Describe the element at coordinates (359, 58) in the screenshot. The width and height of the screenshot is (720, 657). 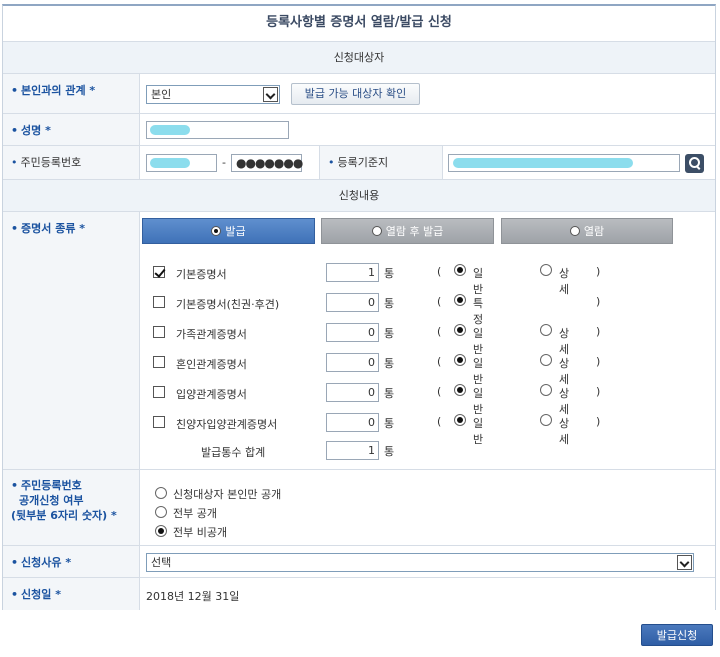
I see `section-target-header: 신청대상자` at that location.